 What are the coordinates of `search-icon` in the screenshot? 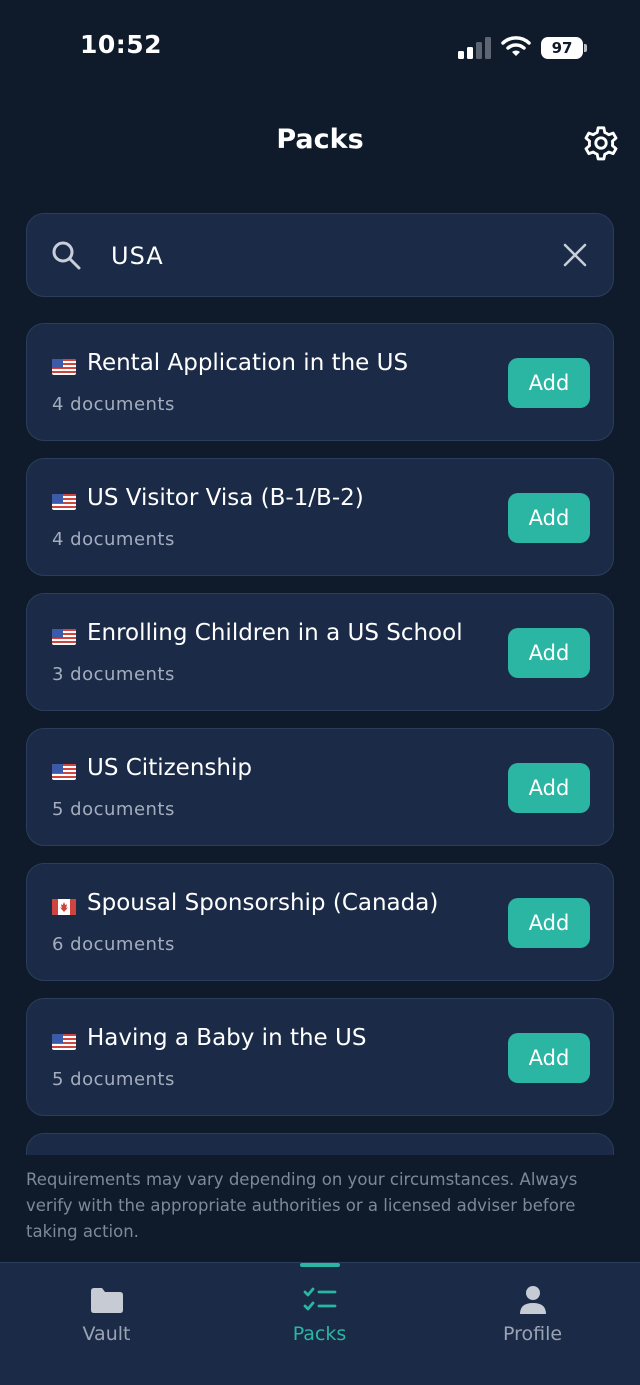 It's located at (66, 255).